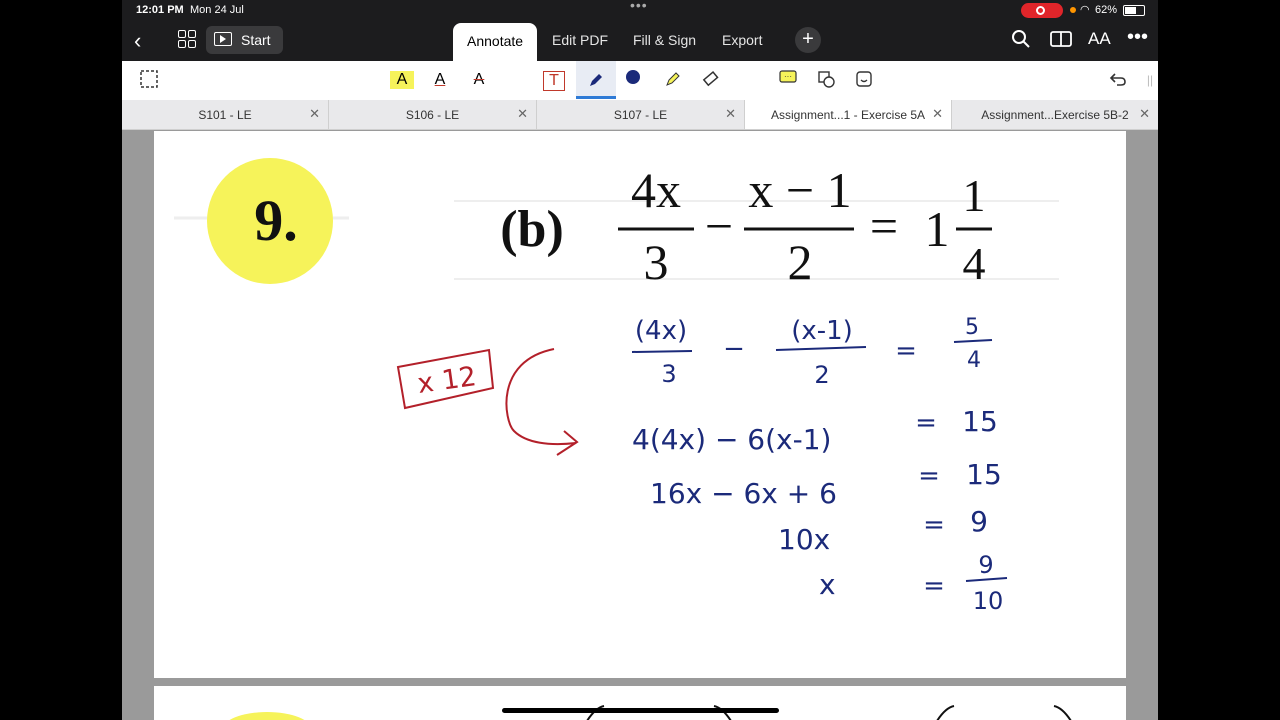  What do you see at coordinates (640, 703) in the screenshot?
I see `next-pdf-page` at bounding box center [640, 703].